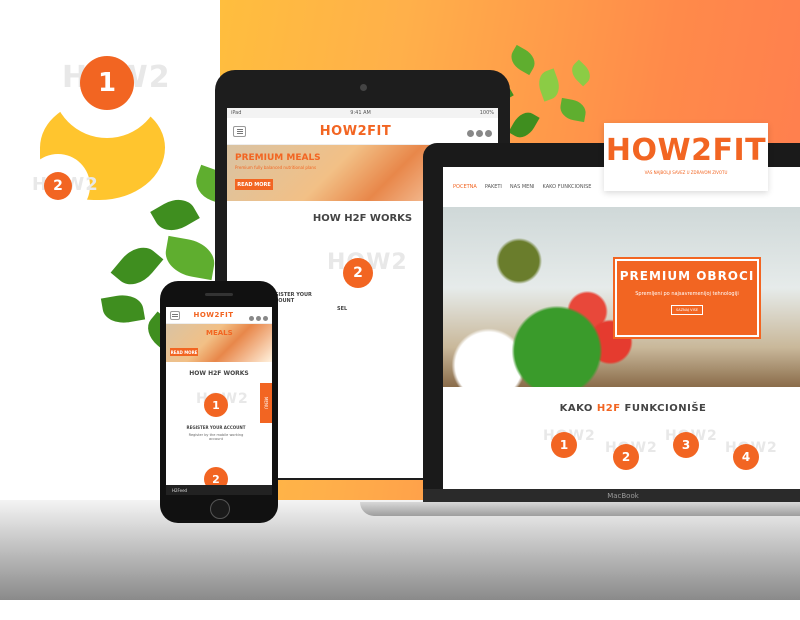 The width and height of the screenshot is (800, 620). Describe the element at coordinates (276, 167) in the screenshot. I see `ipad-hero-subtitle: Premium fully balanced nutritional plans` at that location.